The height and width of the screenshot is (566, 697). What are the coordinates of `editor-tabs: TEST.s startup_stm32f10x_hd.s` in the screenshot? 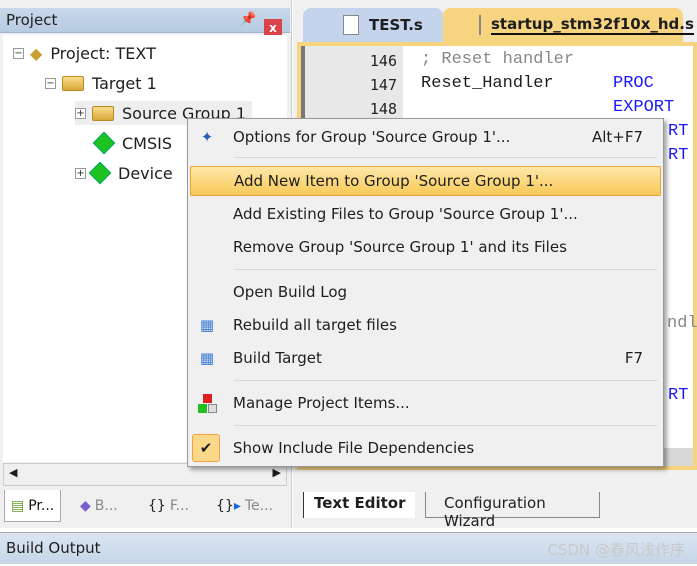 It's located at (495, 25).